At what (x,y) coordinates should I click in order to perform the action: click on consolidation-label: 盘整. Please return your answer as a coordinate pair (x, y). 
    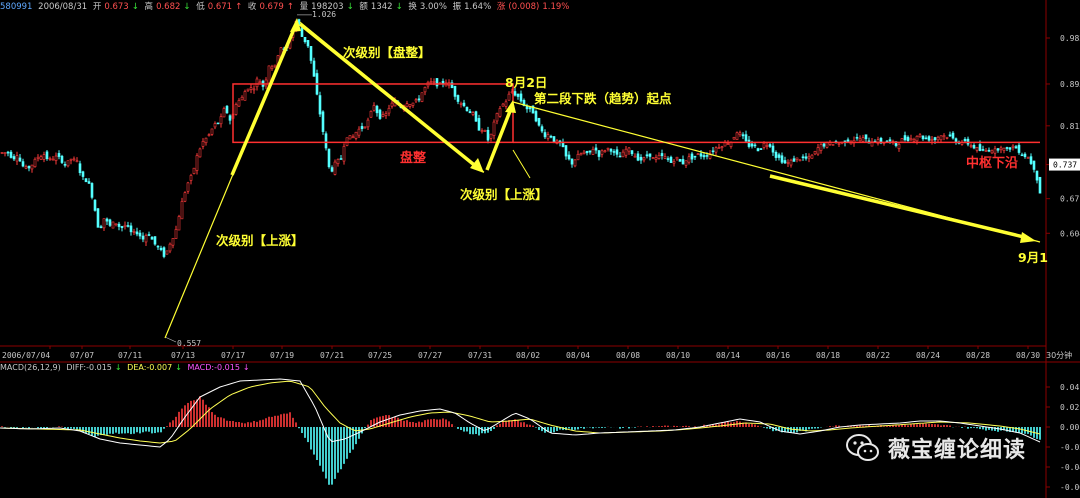
    Looking at the image, I should click on (413, 158).